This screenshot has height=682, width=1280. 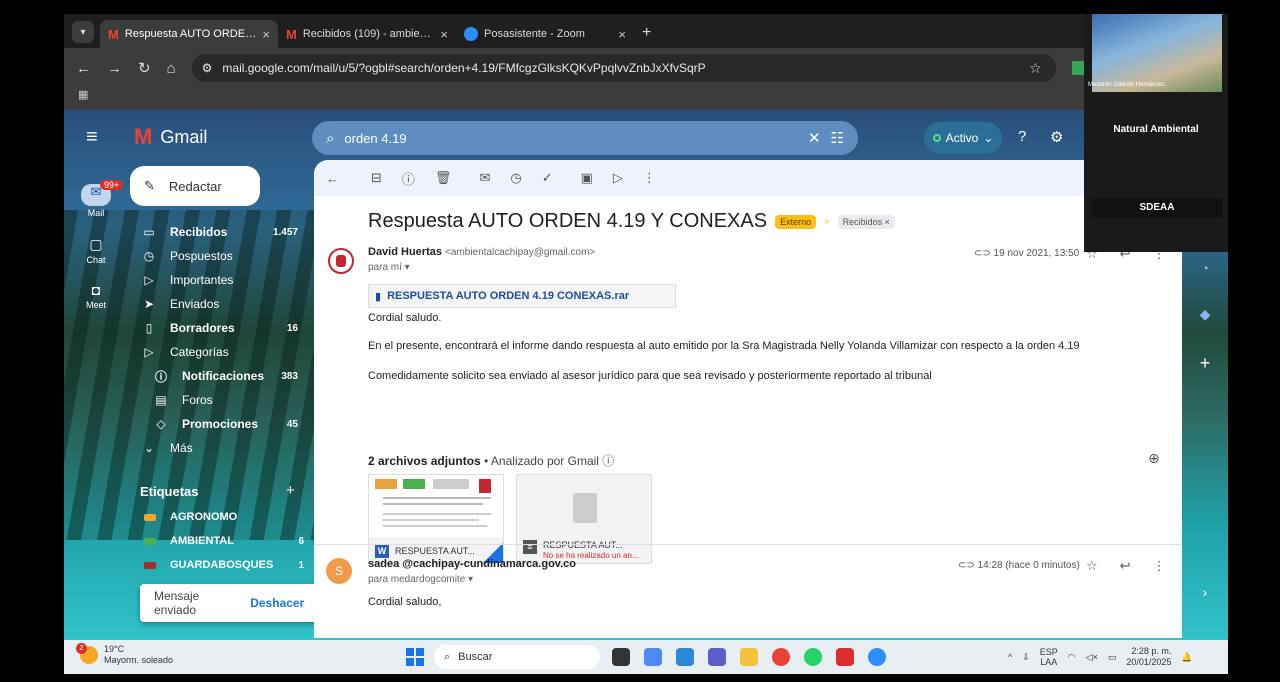 I want to click on report-spam-icon: ⓘ, so click(x=408, y=178).